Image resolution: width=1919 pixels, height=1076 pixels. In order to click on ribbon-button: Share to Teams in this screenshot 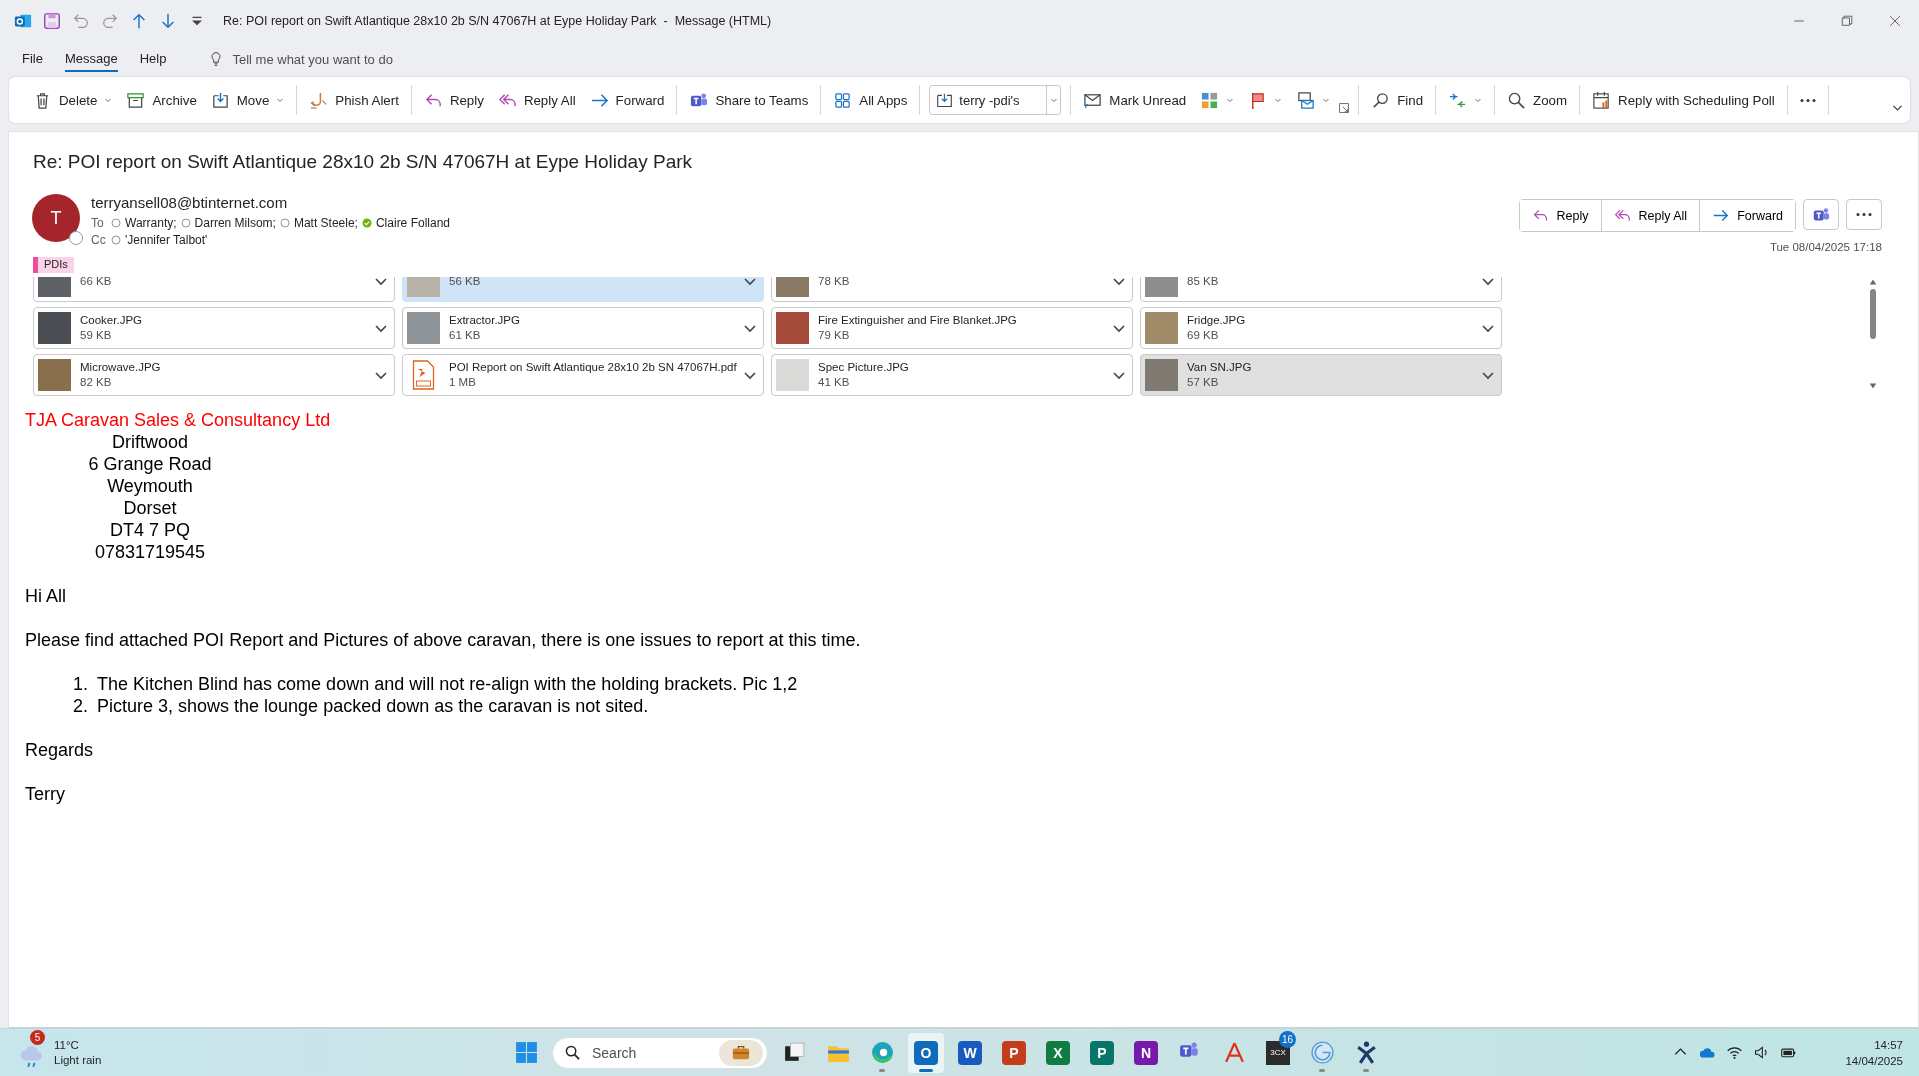, I will do `click(749, 100)`.